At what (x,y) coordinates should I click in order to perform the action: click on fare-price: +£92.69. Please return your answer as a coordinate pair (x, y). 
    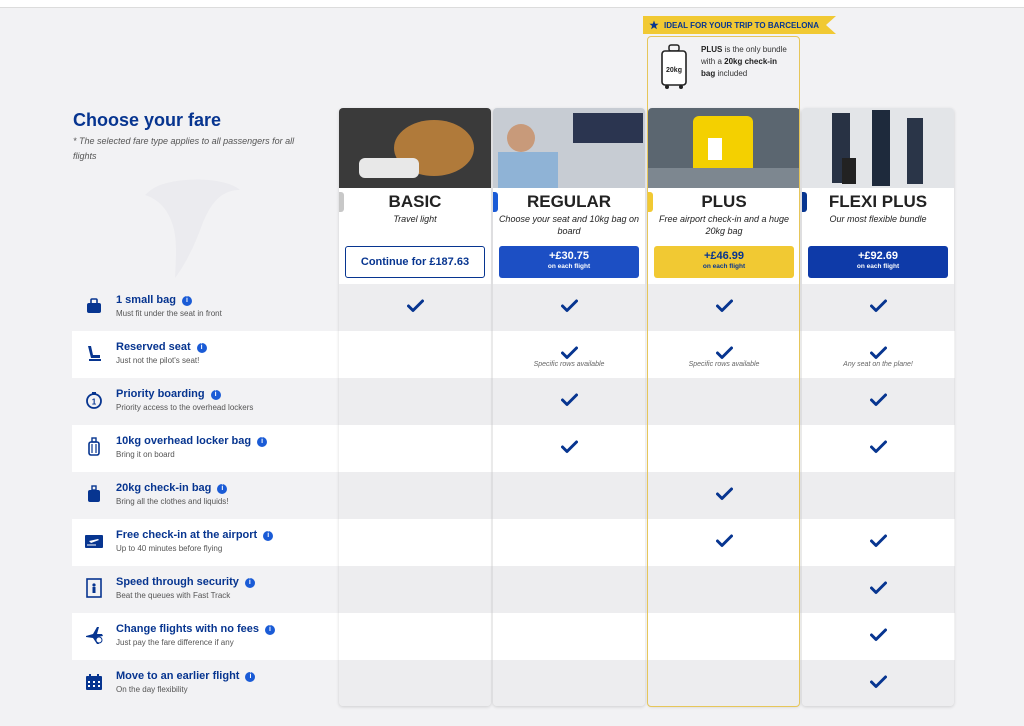
    Looking at the image, I should click on (878, 256).